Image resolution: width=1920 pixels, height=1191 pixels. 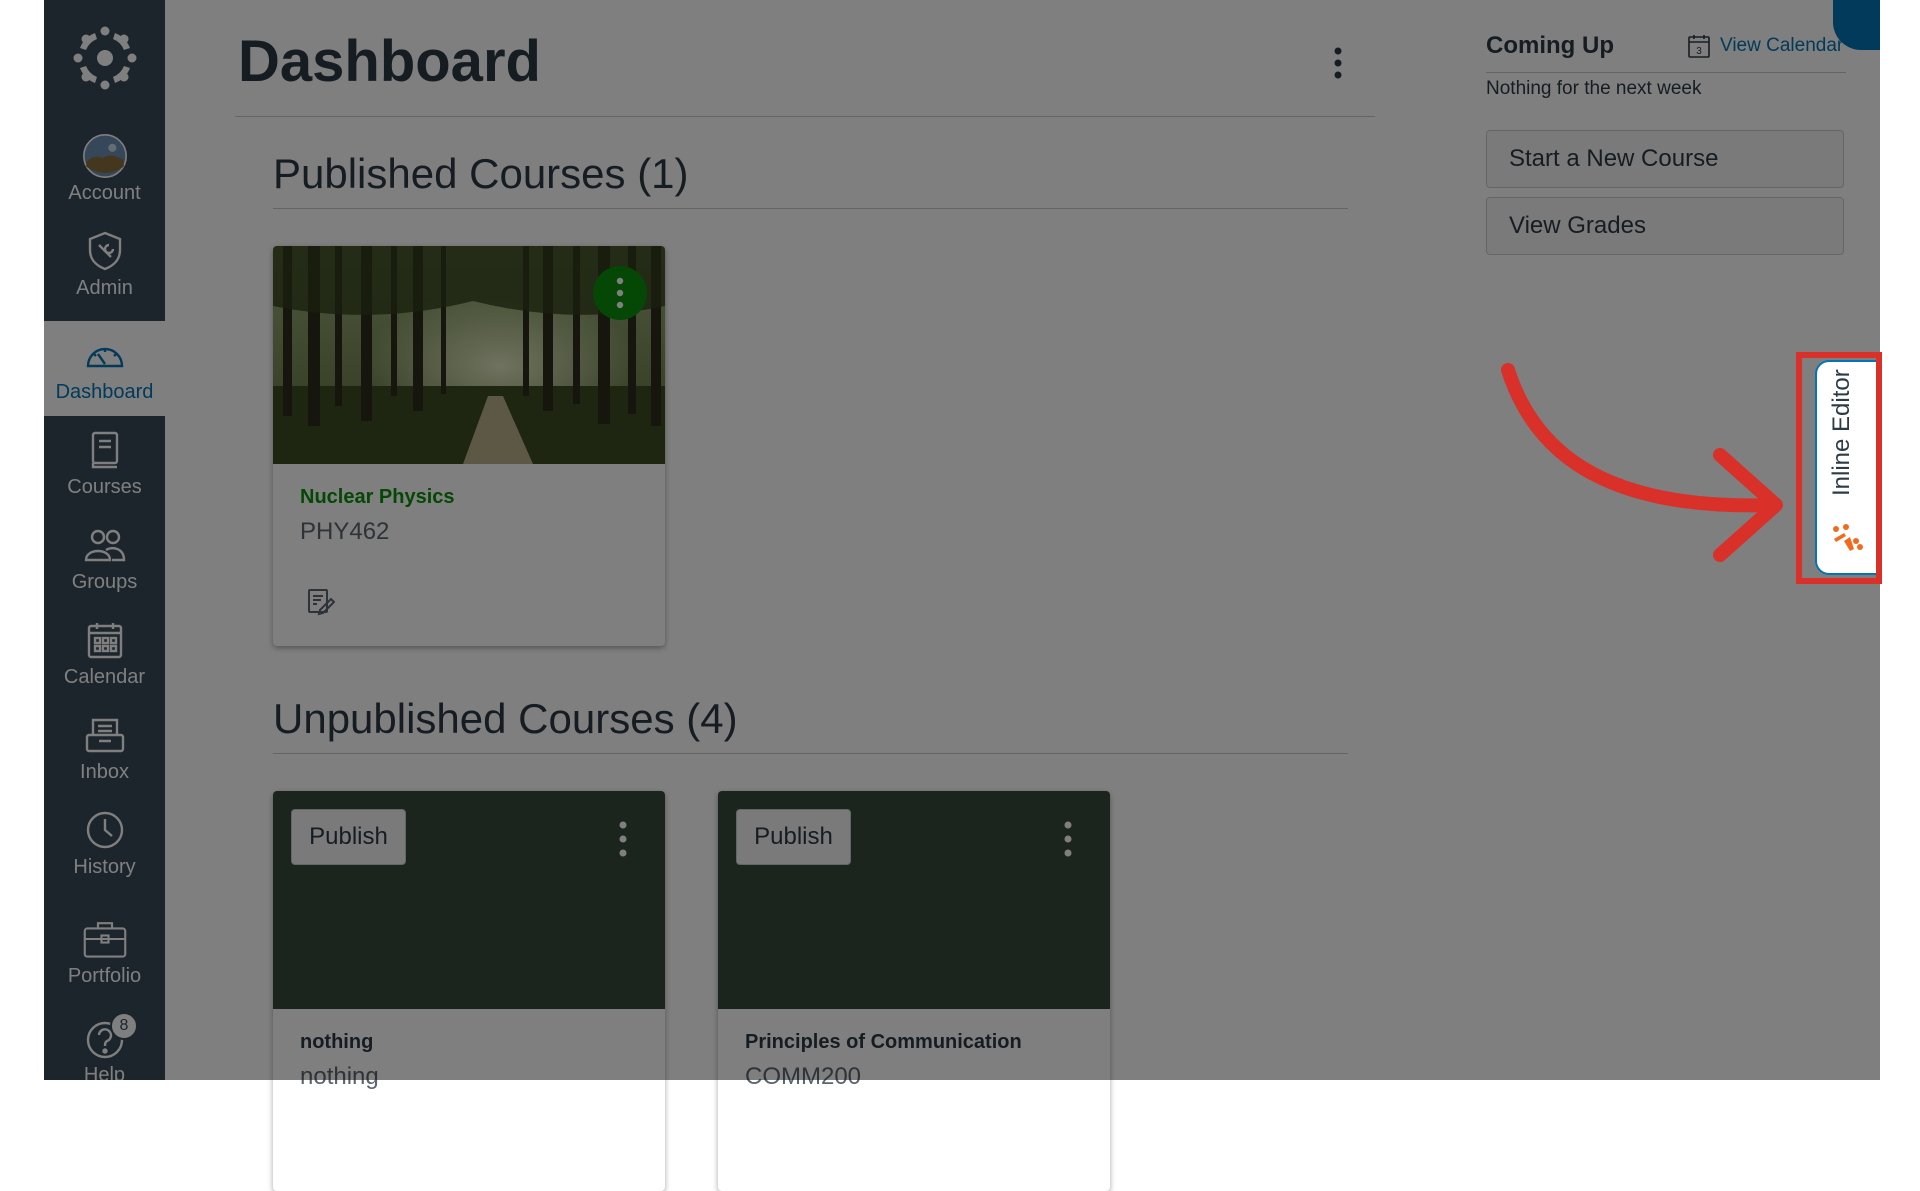 I want to click on nav-dashboard: Dashboard, so click(x=104, y=368).